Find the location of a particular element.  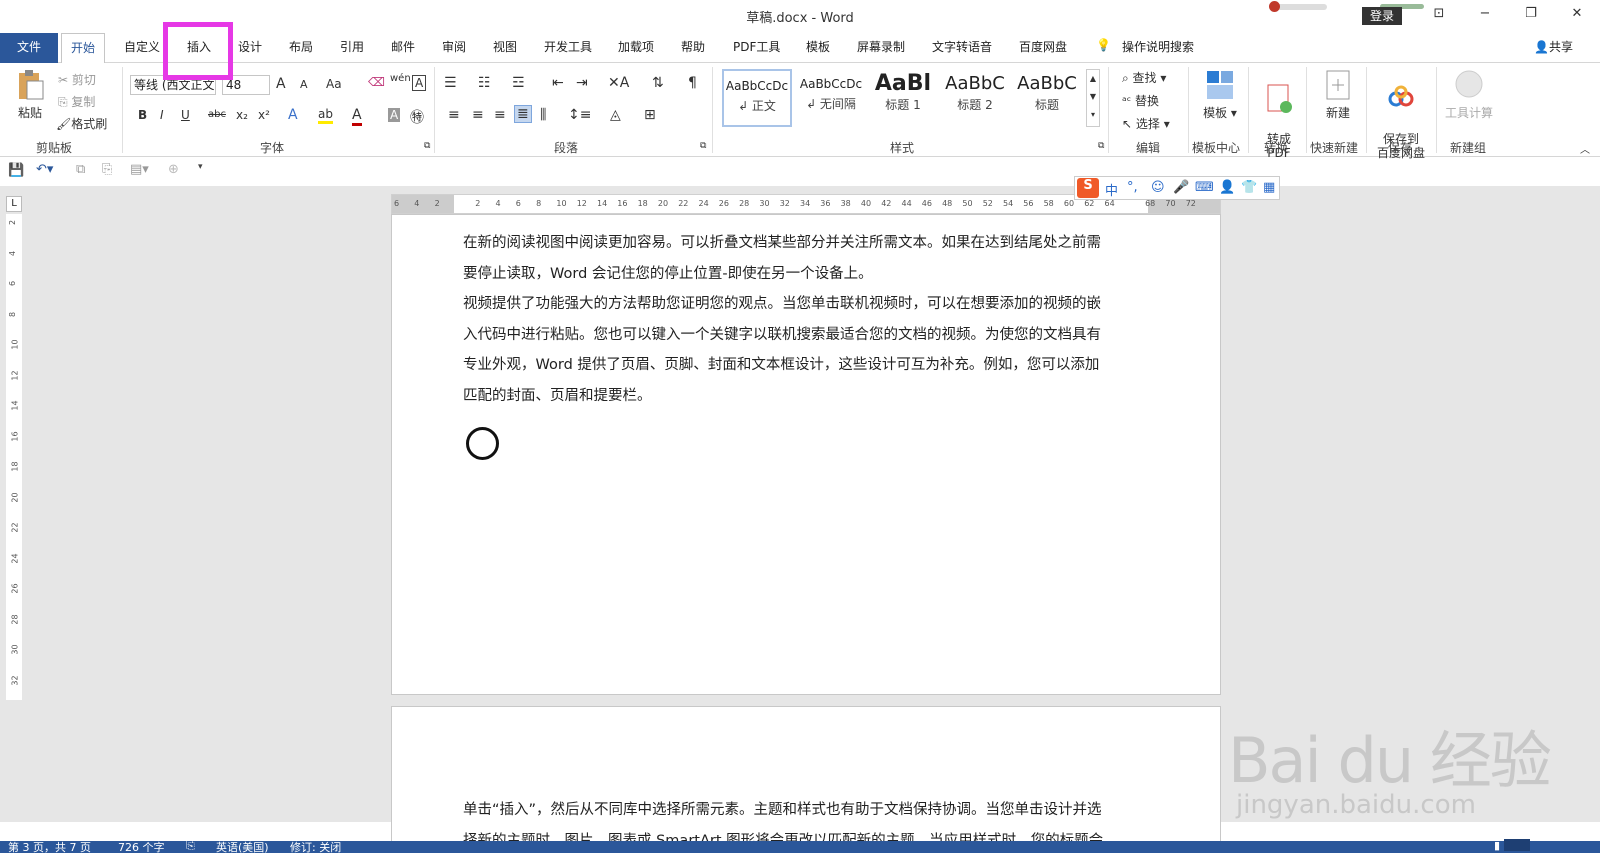

styles-dialog-launcher-icon: ⧉ is located at coordinates (1101, 146).